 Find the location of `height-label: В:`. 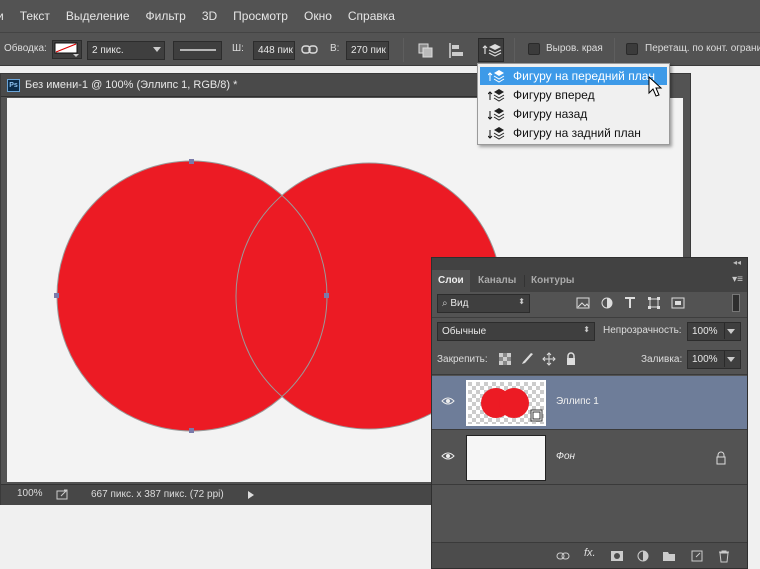

height-label: В: is located at coordinates (335, 48).